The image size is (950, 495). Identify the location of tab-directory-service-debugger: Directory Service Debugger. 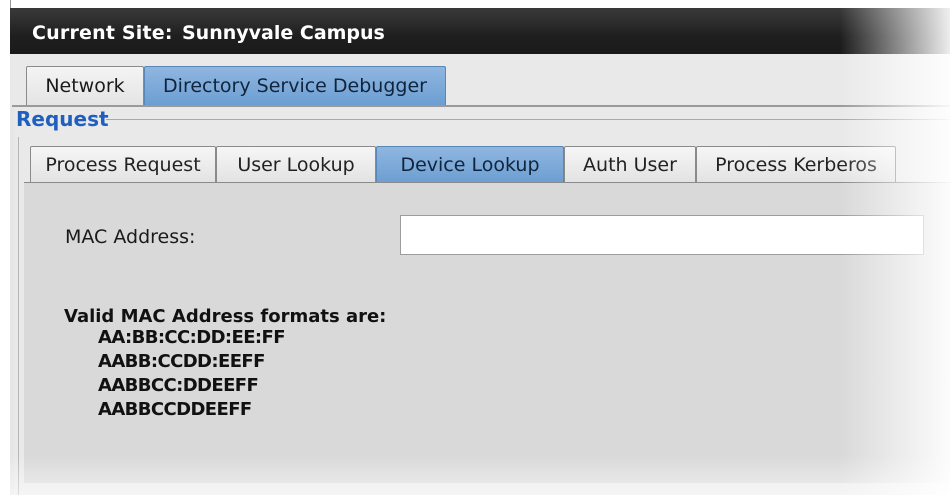
(295, 85).